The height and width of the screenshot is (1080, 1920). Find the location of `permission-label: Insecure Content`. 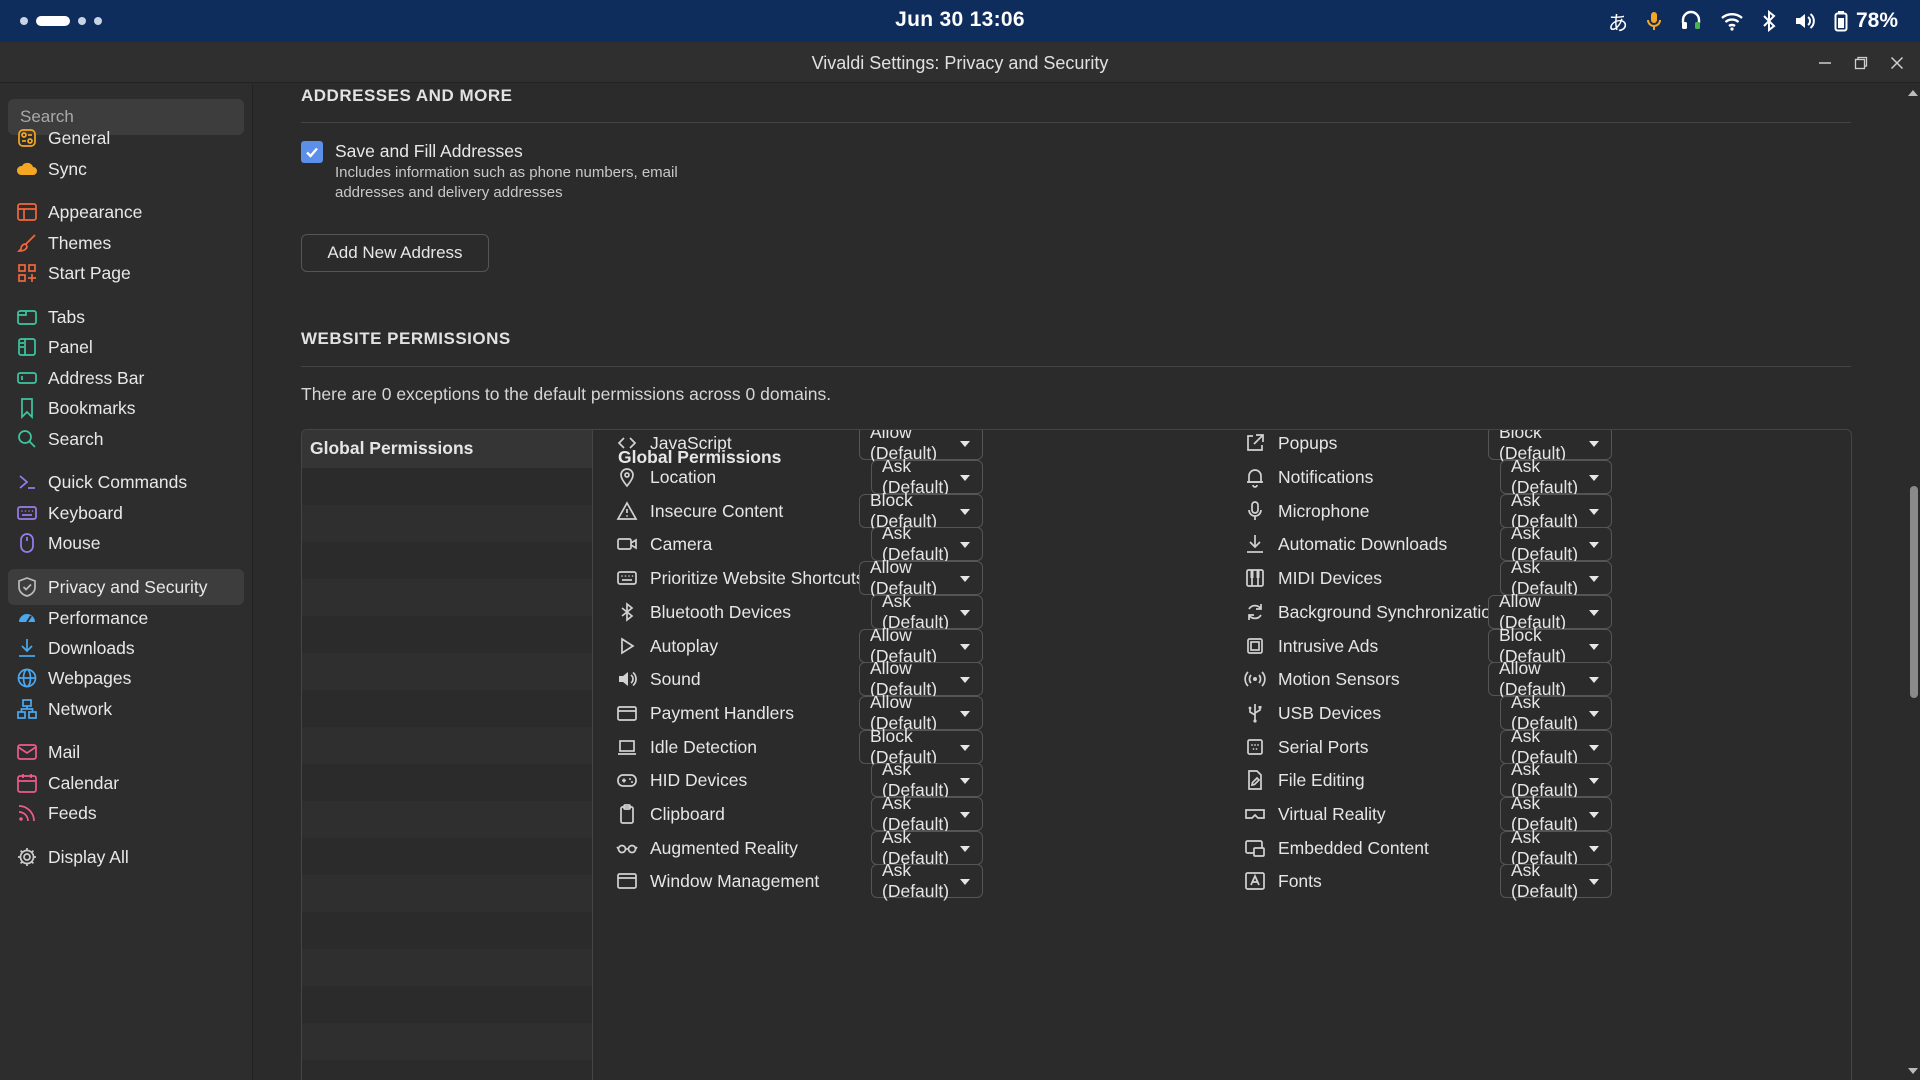

permission-label: Insecure Content is located at coordinates (717, 510).